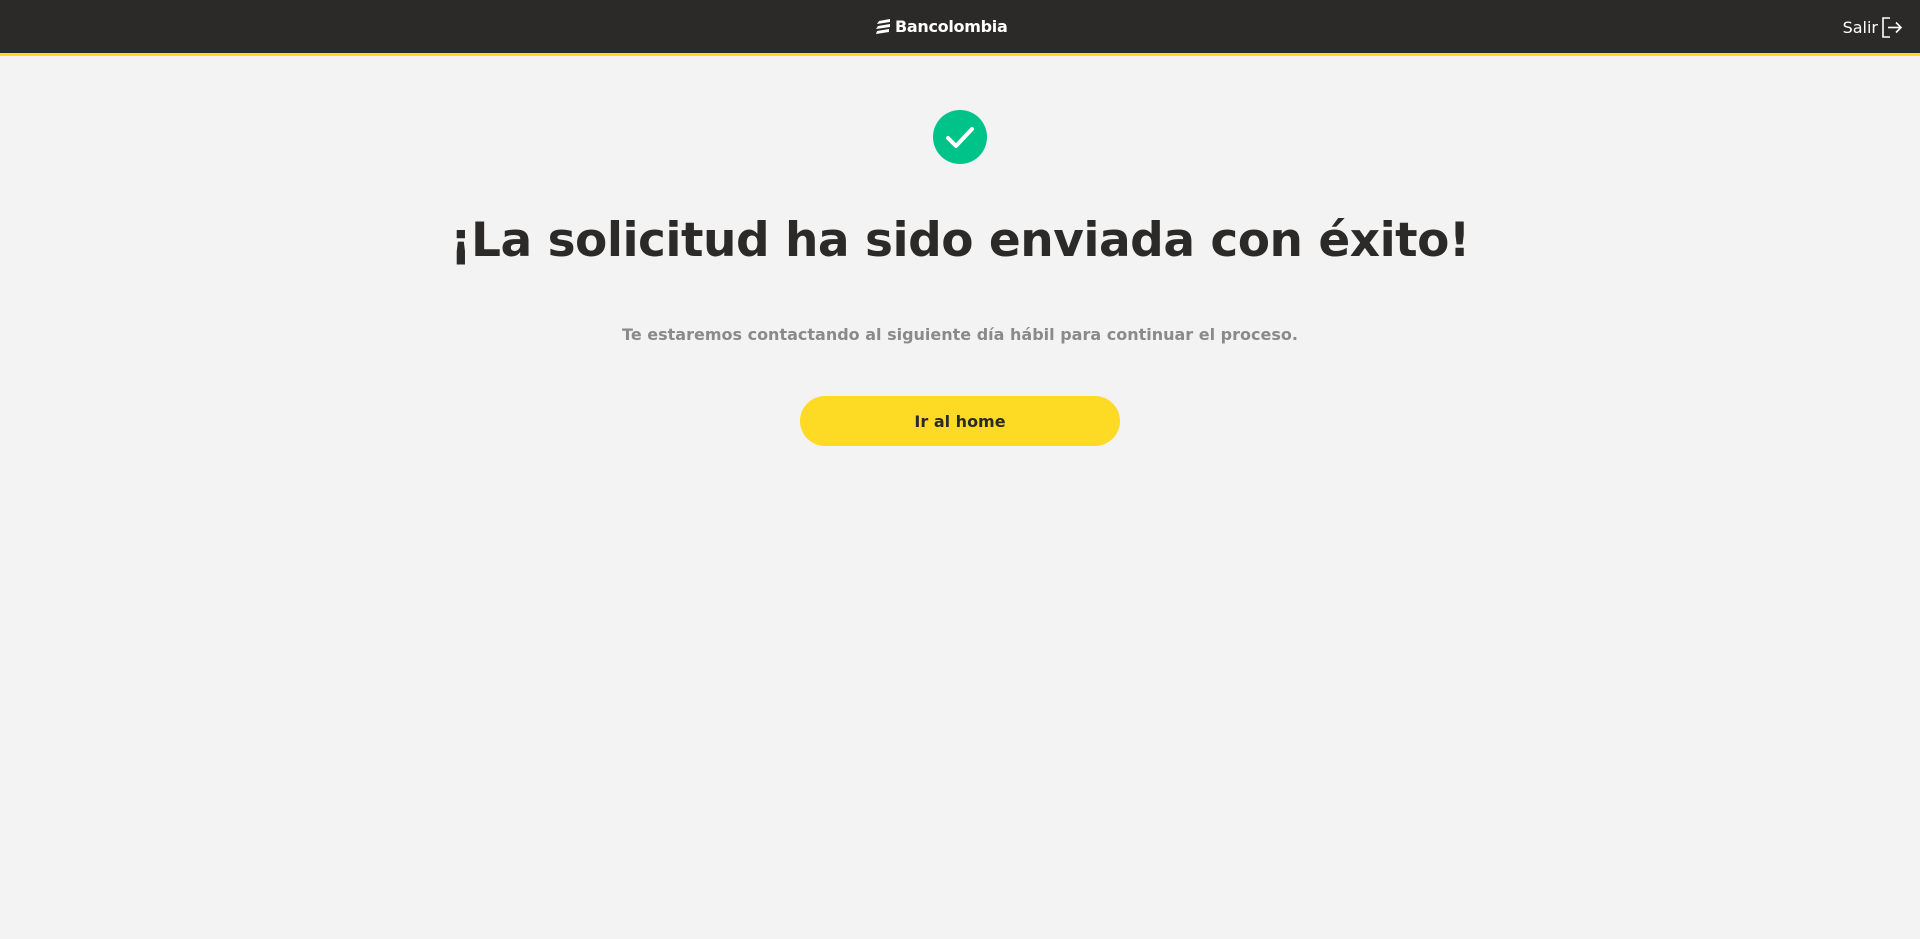 The width and height of the screenshot is (1920, 939). I want to click on exit-icon, so click(1892, 27).